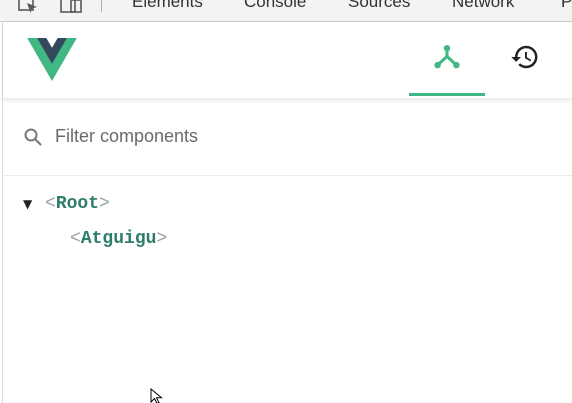 The image size is (572, 403). I want to click on mouse-cursor-icon, so click(157, 395).